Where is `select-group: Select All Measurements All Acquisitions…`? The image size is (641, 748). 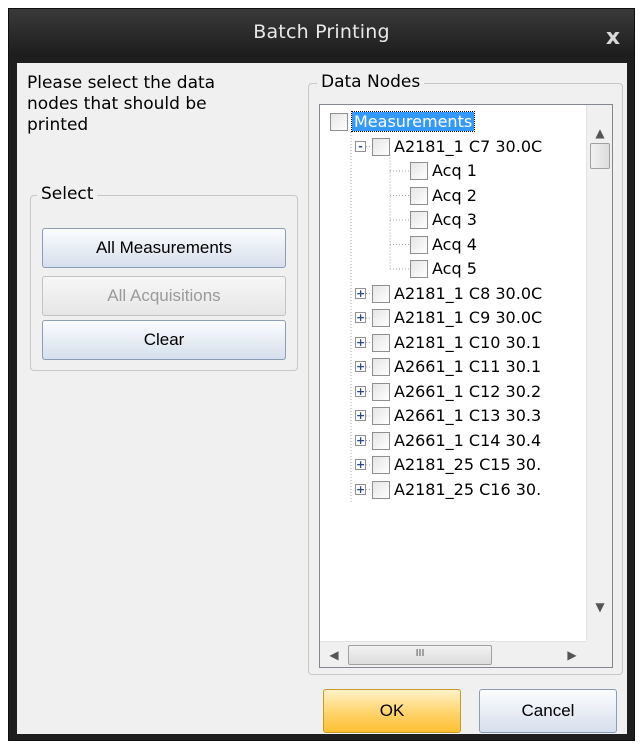 select-group: Select All Measurements All Acquisitions… is located at coordinates (164, 277).